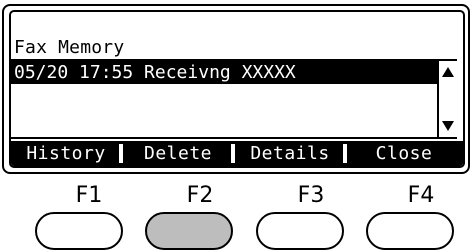 The height and width of the screenshot is (252, 474). What do you see at coordinates (189, 231) in the screenshot?
I see `f2-button` at bounding box center [189, 231].